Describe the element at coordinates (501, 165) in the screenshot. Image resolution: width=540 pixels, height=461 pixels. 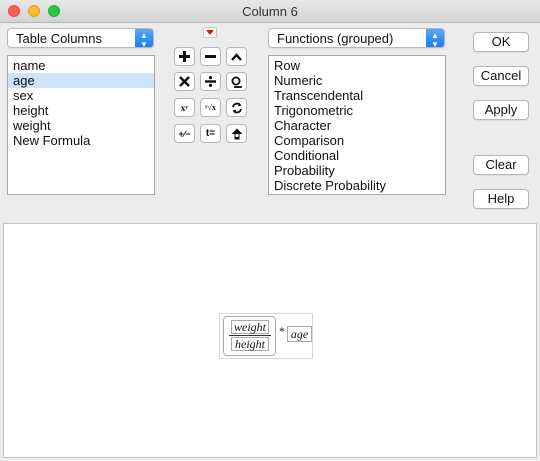
I see `clear-button: Clear` at that location.